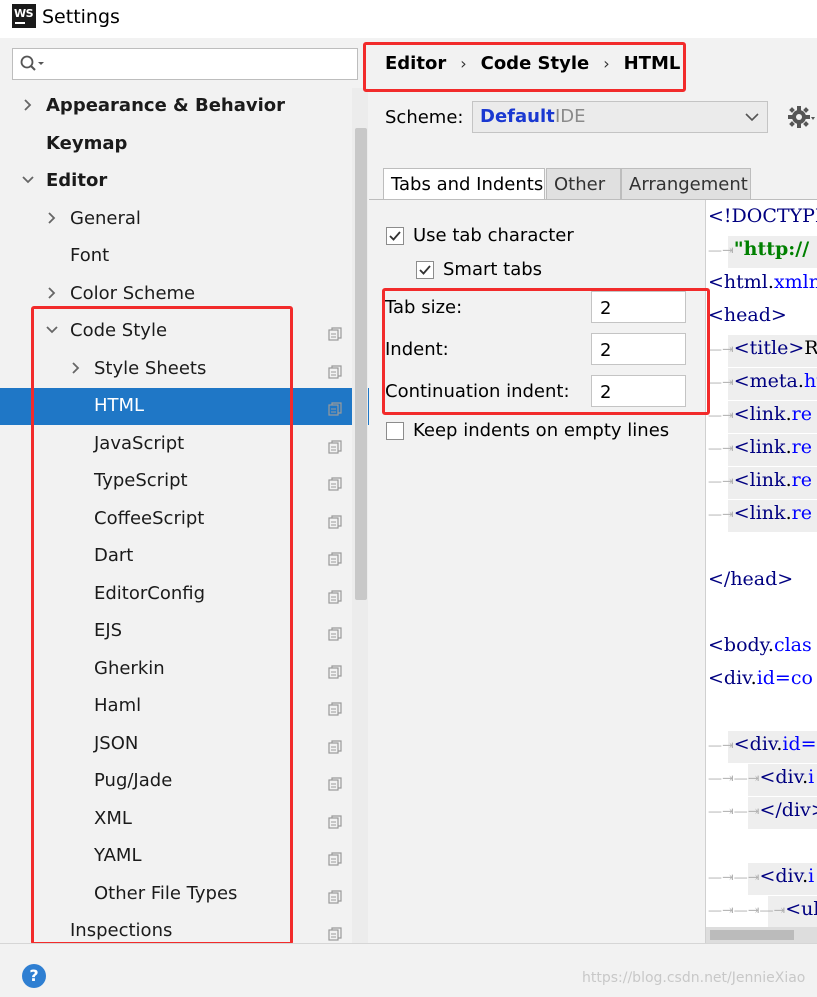 This screenshot has height=997, width=817. Describe the element at coordinates (762, 216) in the screenshot. I see `code-token: <!DOCTYPE` at that location.